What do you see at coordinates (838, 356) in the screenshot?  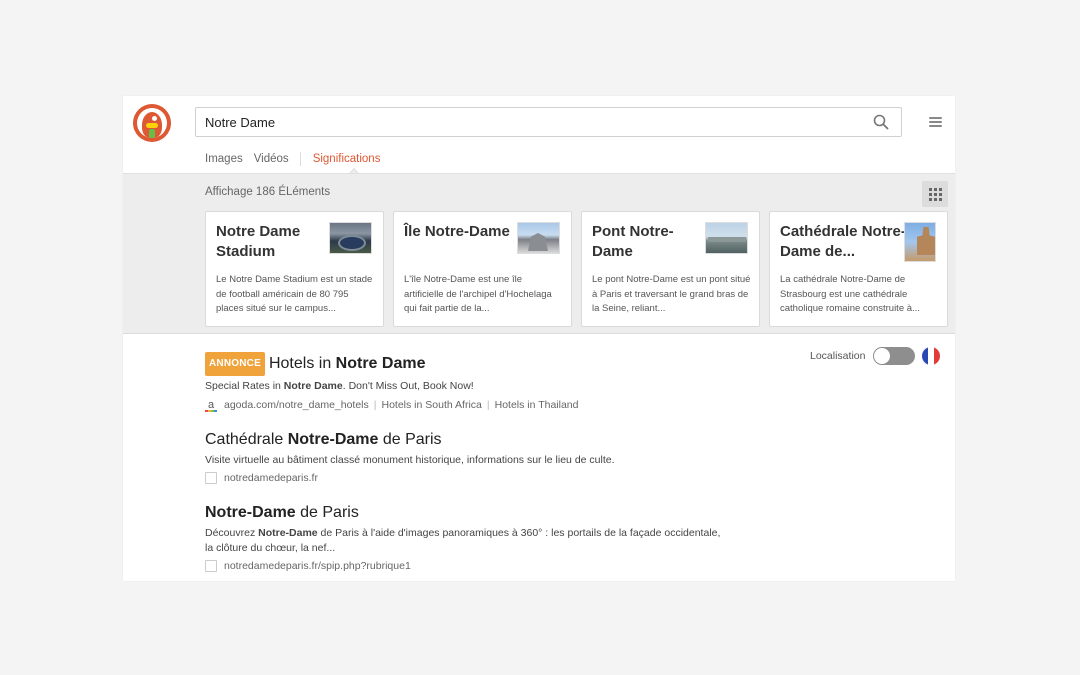 I see `localisation-label: Localisation` at bounding box center [838, 356].